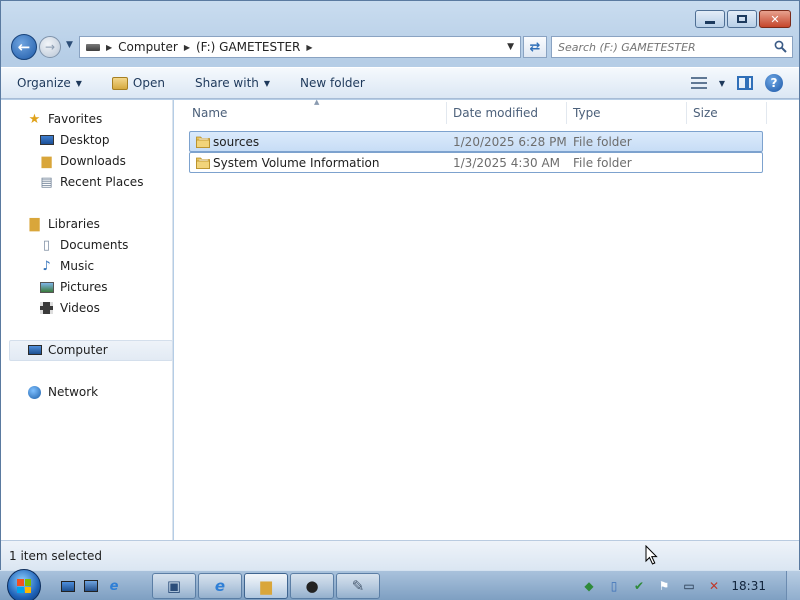 The height and width of the screenshot is (600, 800). What do you see at coordinates (50, 47) in the screenshot?
I see `forward-button: →` at bounding box center [50, 47].